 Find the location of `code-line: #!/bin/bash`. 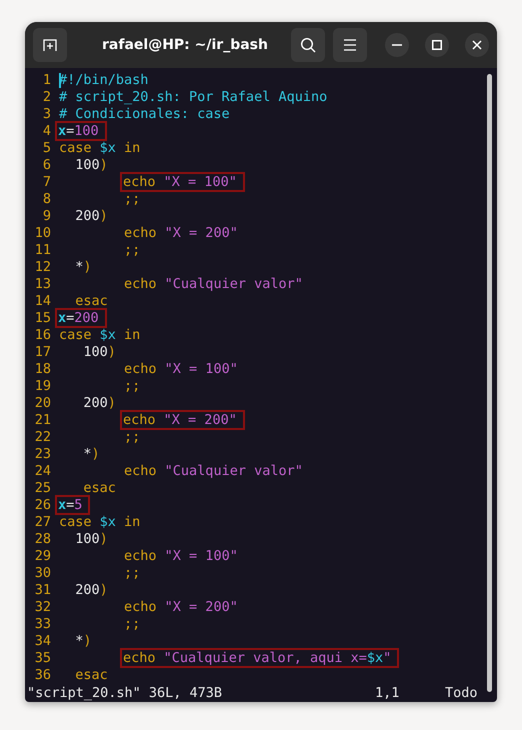

code-line: #!/bin/bash is located at coordinates (103, 80).